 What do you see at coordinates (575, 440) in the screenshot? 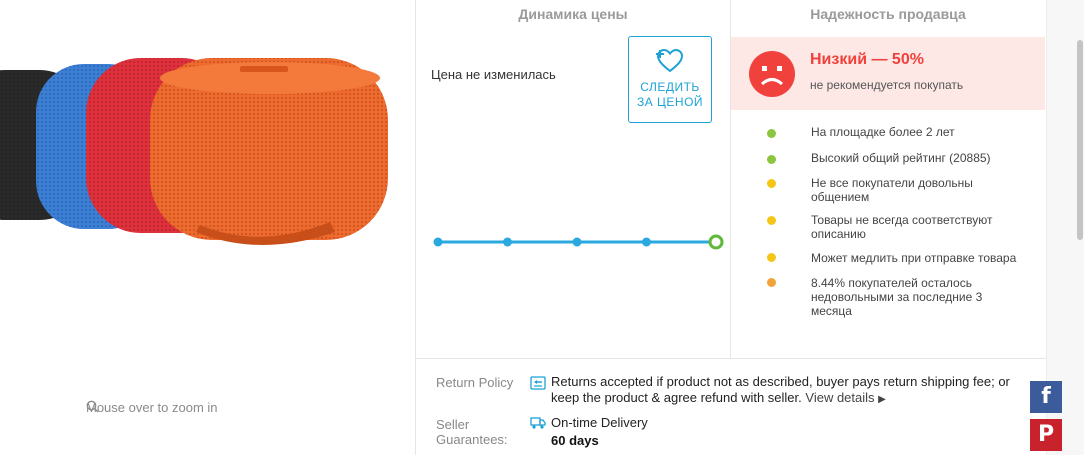
I see `delivery-days: 60 days` at bounding box center [575, 440].